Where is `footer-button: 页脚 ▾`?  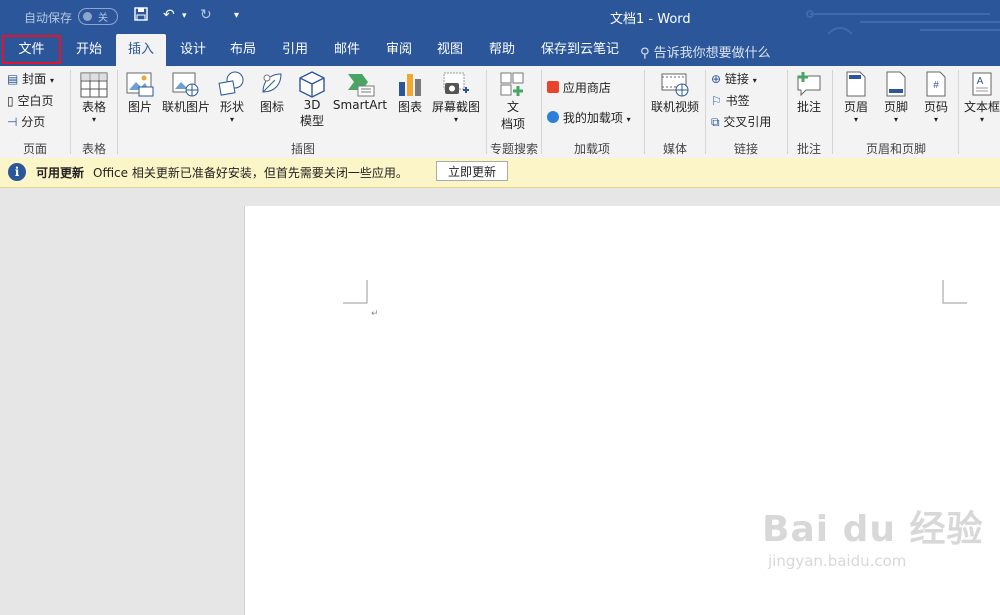
footer-button: 页脚 ▾ is located at coordinates (896, 97).